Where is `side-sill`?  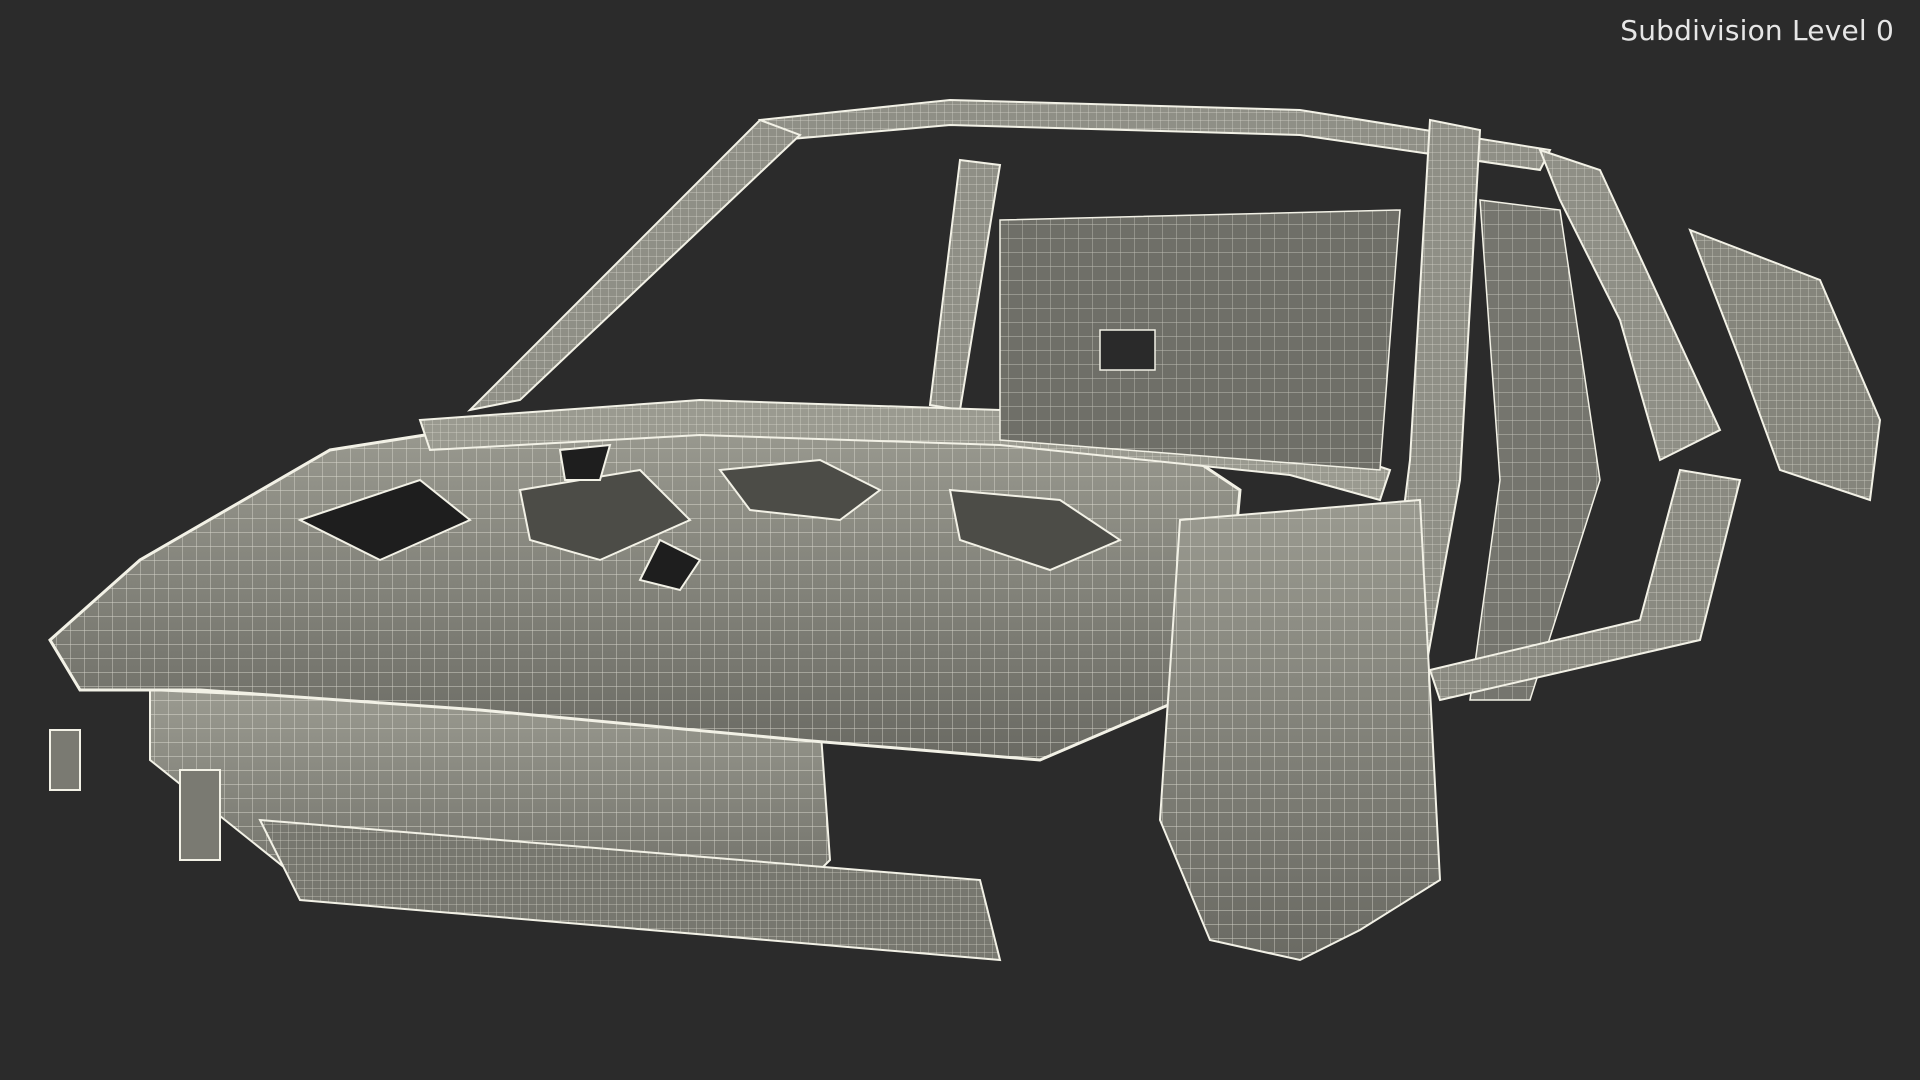 side-sill is located at coordinates (1450, 715).